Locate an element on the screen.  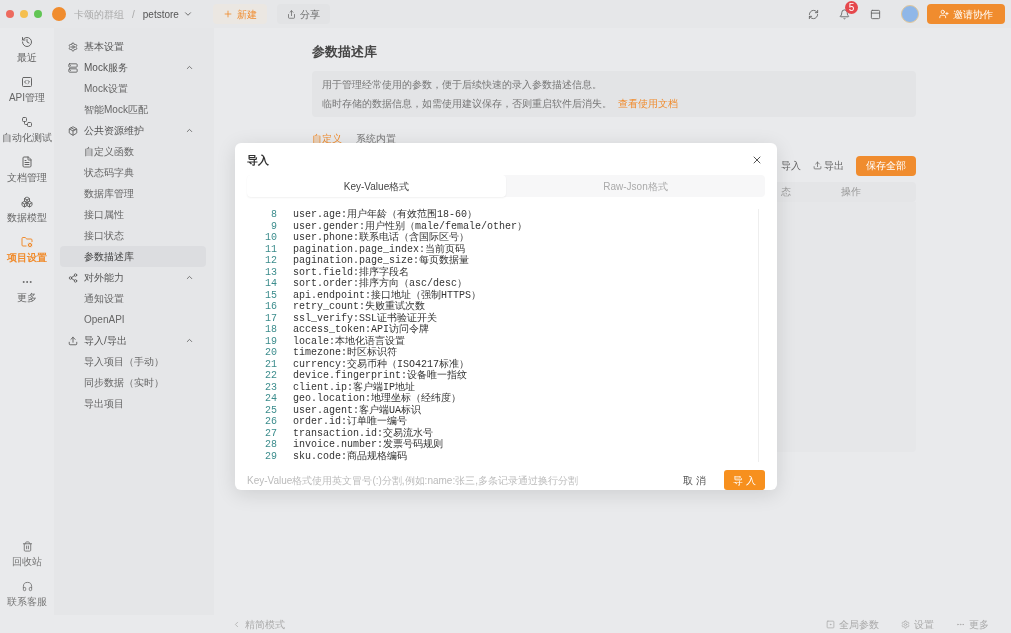
rail-item: 回收站 is located at coordinates (27, 555).